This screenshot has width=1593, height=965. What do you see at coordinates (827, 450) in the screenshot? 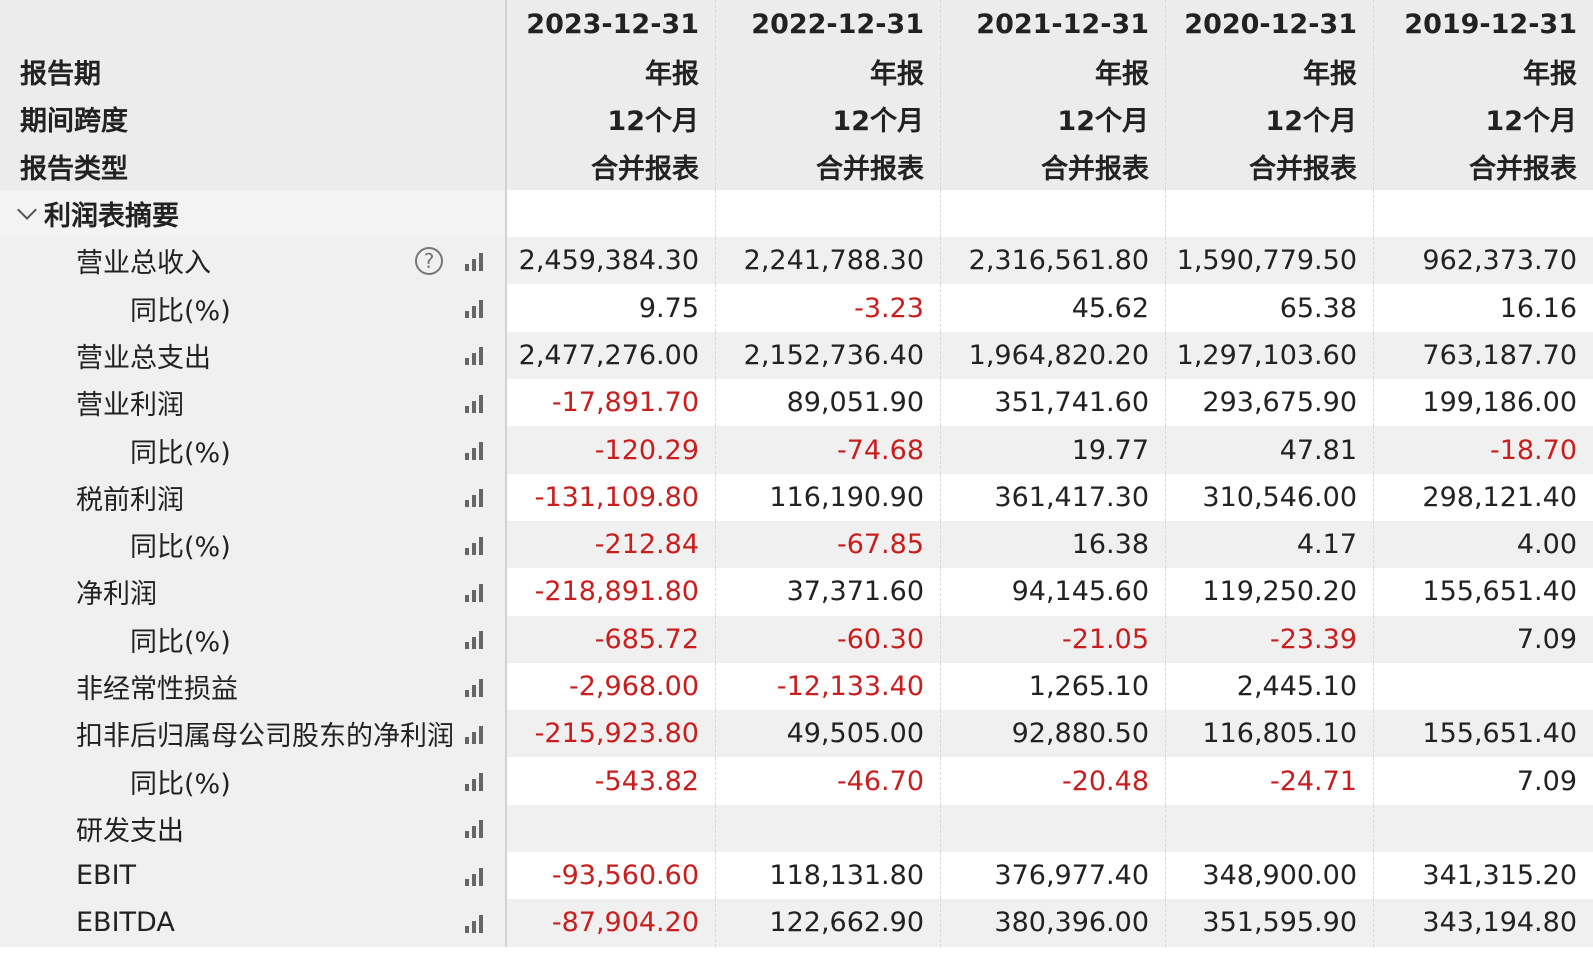
I see `table-cell: -74.68` at bounding box center [827, 450].